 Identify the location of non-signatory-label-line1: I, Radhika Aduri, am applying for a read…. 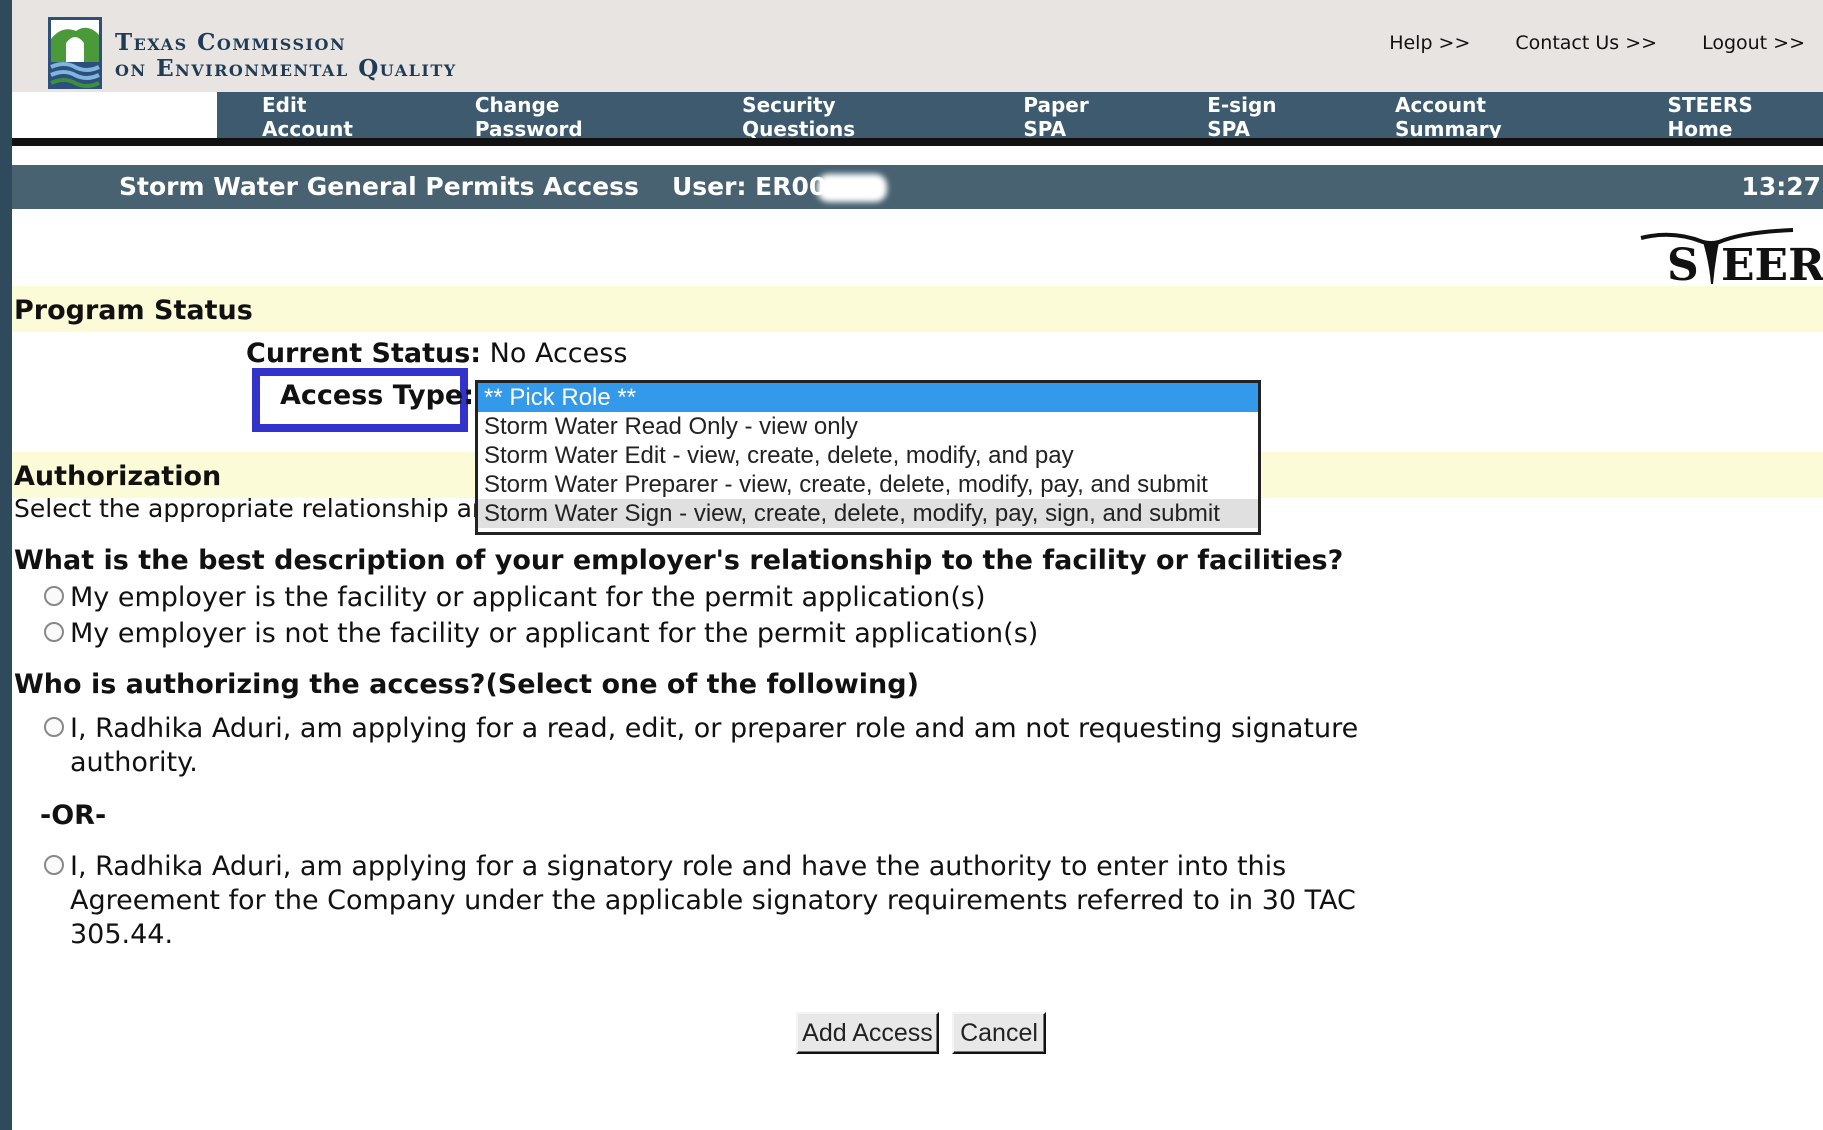
(714, 728).